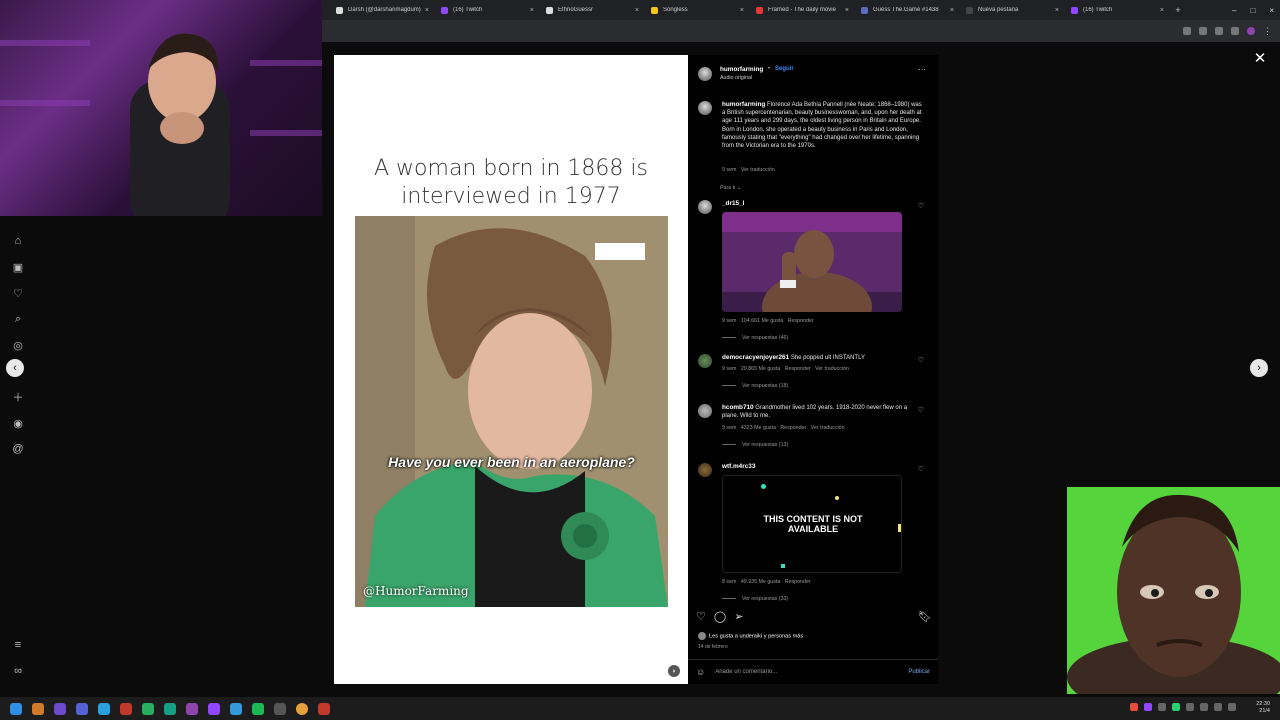  I want to click on volume-icon, so click(1232, 707).